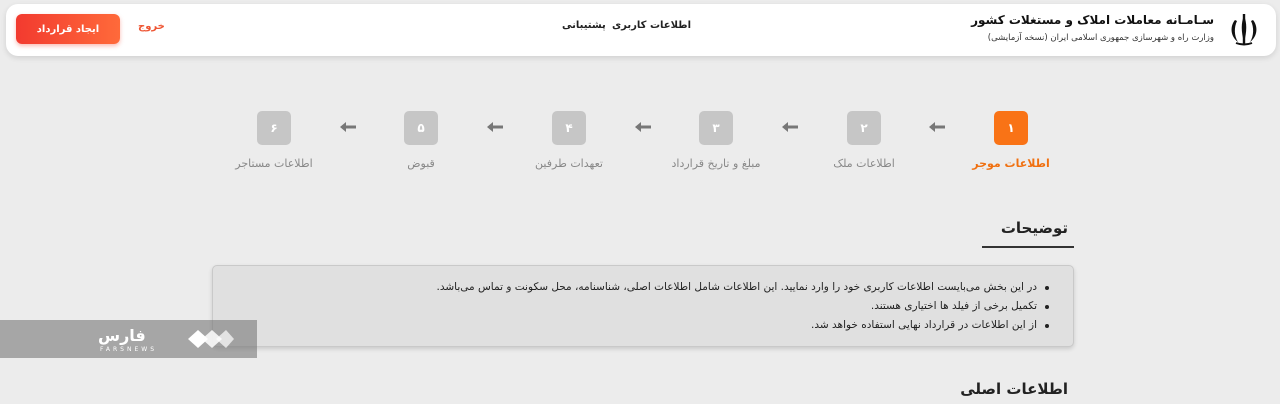 The height and width of the screenshot is (404, 1280). I want to click on step-label: اطلاعات ملک, so click(864, 163).